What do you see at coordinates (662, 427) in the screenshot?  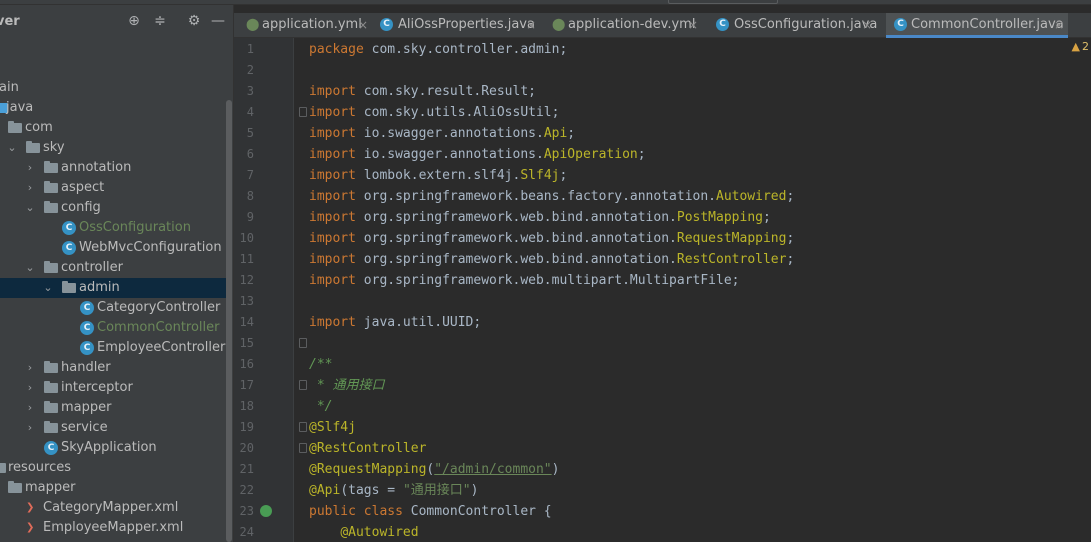 I see `code-line: 19 @Slf4j` at bounding box center [662, 427].